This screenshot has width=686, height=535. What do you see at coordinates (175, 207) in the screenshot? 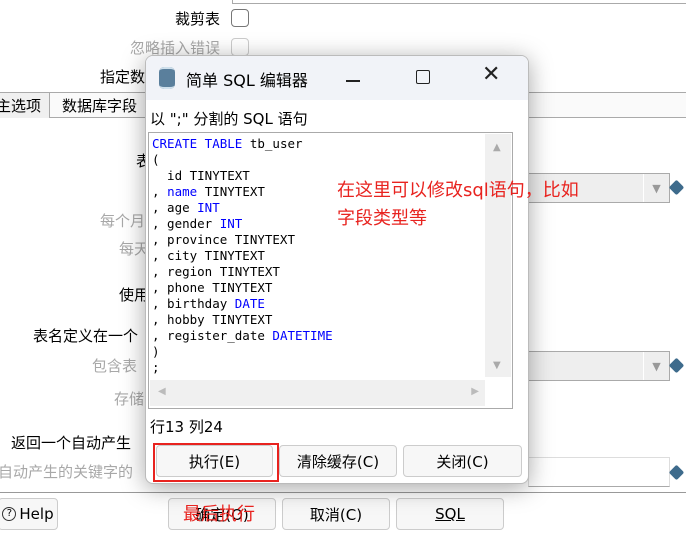
I see `sql-text: , age` at bounding box center [175, 207].